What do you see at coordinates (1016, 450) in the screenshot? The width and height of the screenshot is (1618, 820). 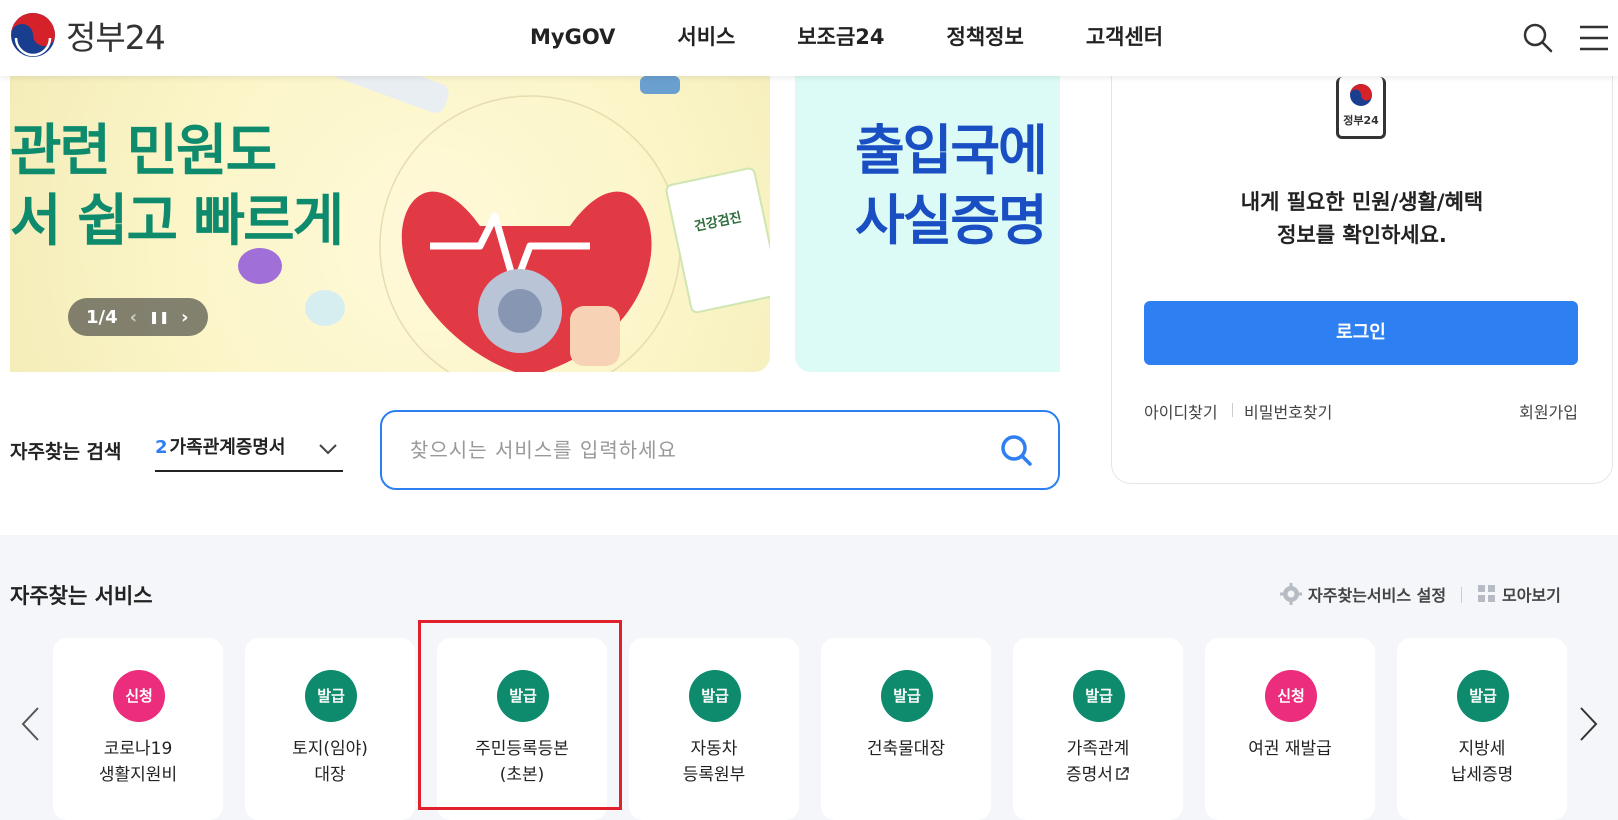 I see `search-submit-icon` at bounding box center [1016, 450].